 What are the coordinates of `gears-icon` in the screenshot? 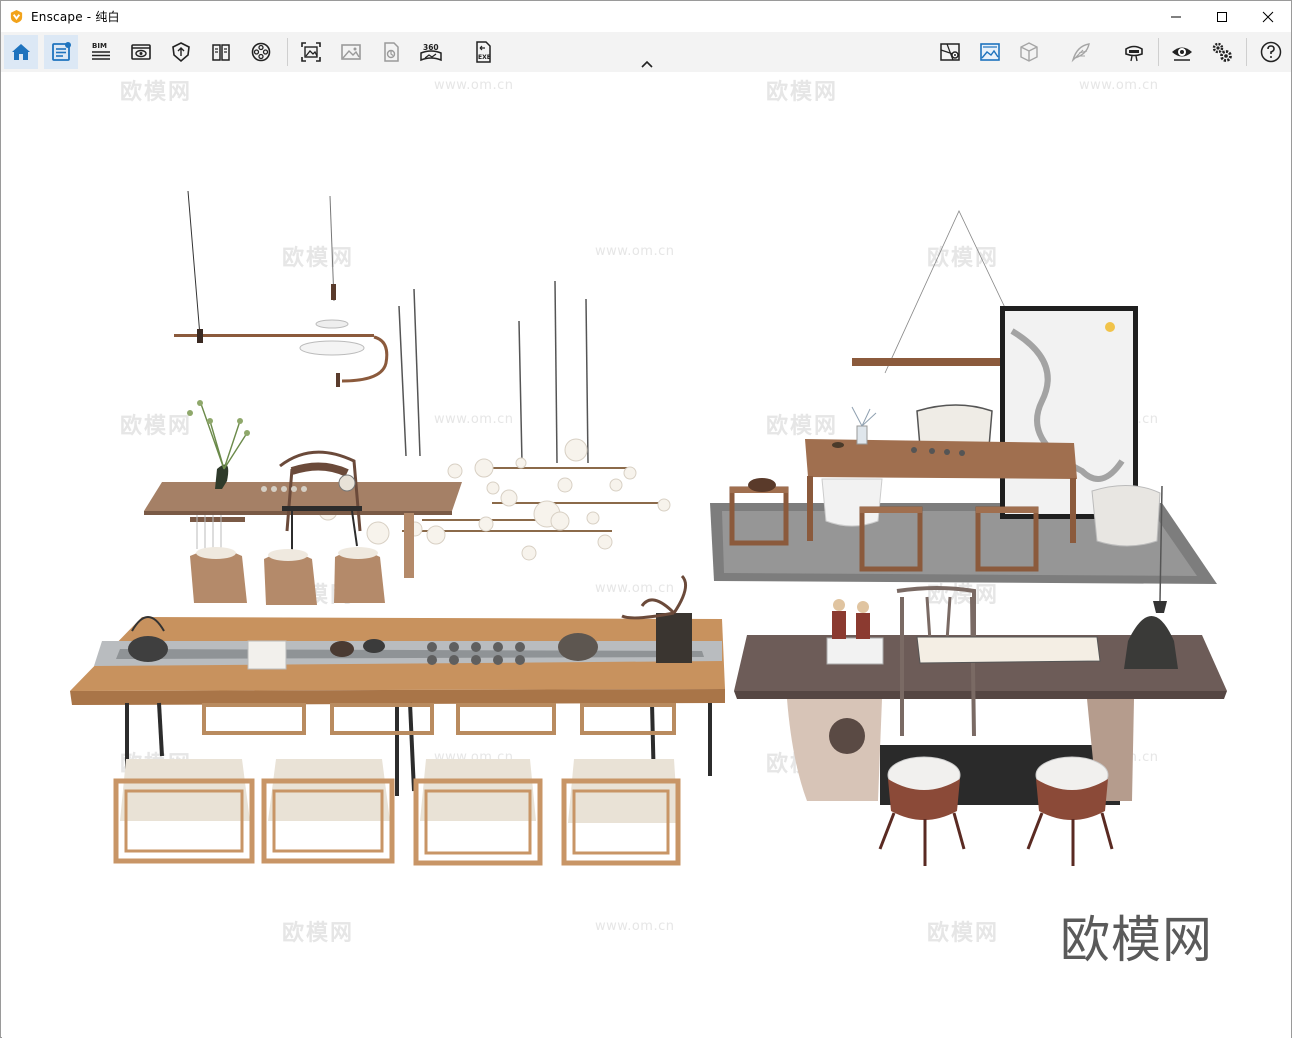 It's located at (1222, 52).